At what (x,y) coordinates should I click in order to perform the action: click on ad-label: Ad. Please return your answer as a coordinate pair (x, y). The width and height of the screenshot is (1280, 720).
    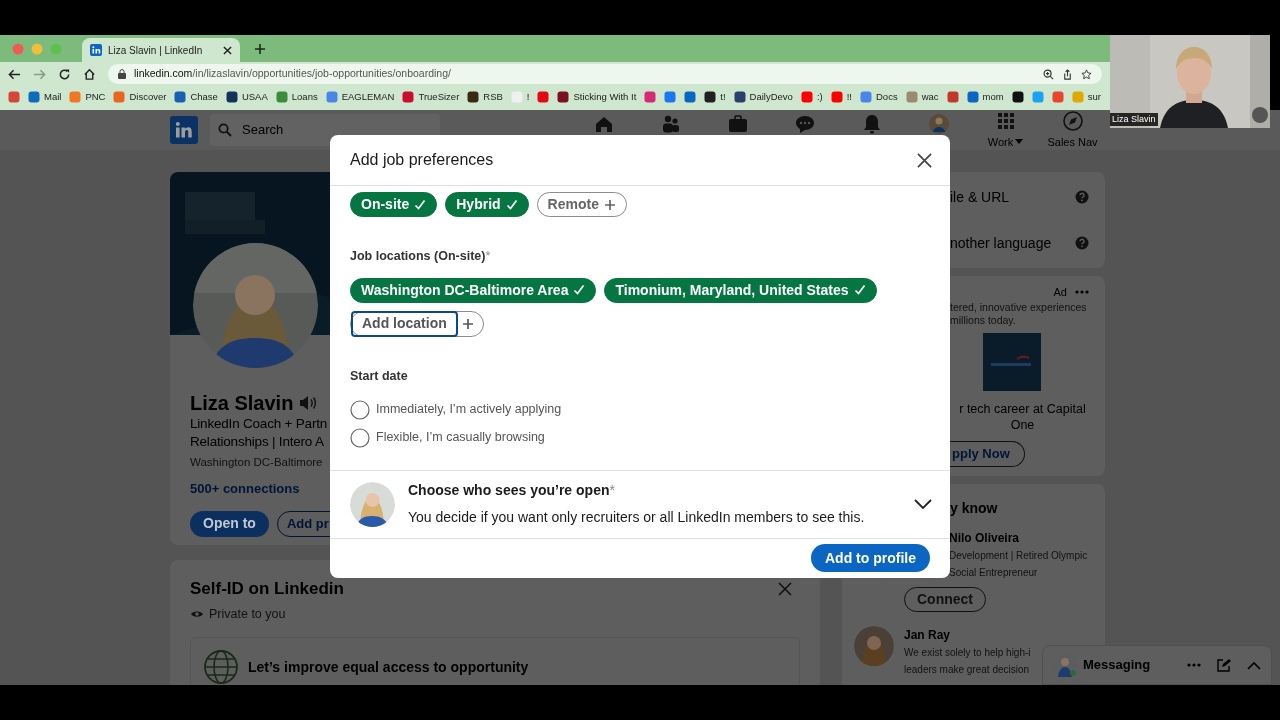
    Looking at the image, I should click on (1060, 292).